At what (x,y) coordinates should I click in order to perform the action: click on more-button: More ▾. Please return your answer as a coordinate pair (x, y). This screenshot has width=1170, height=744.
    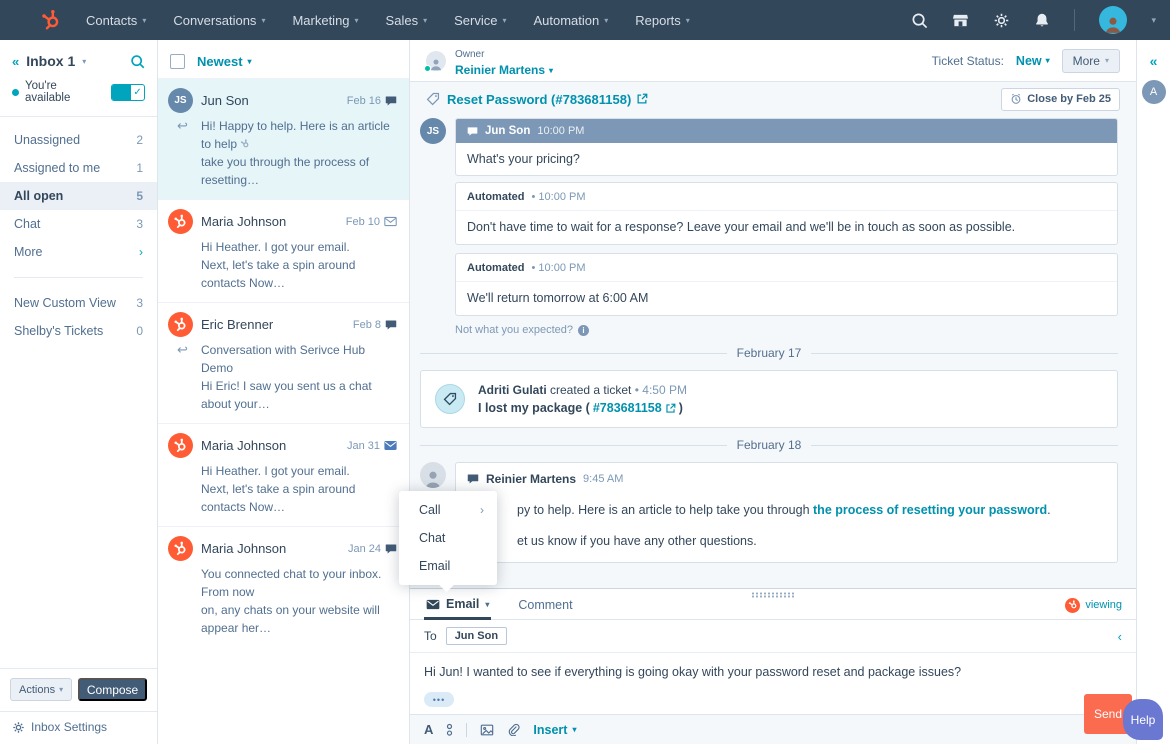
    Looking at the image, I should click on (1090, 60).